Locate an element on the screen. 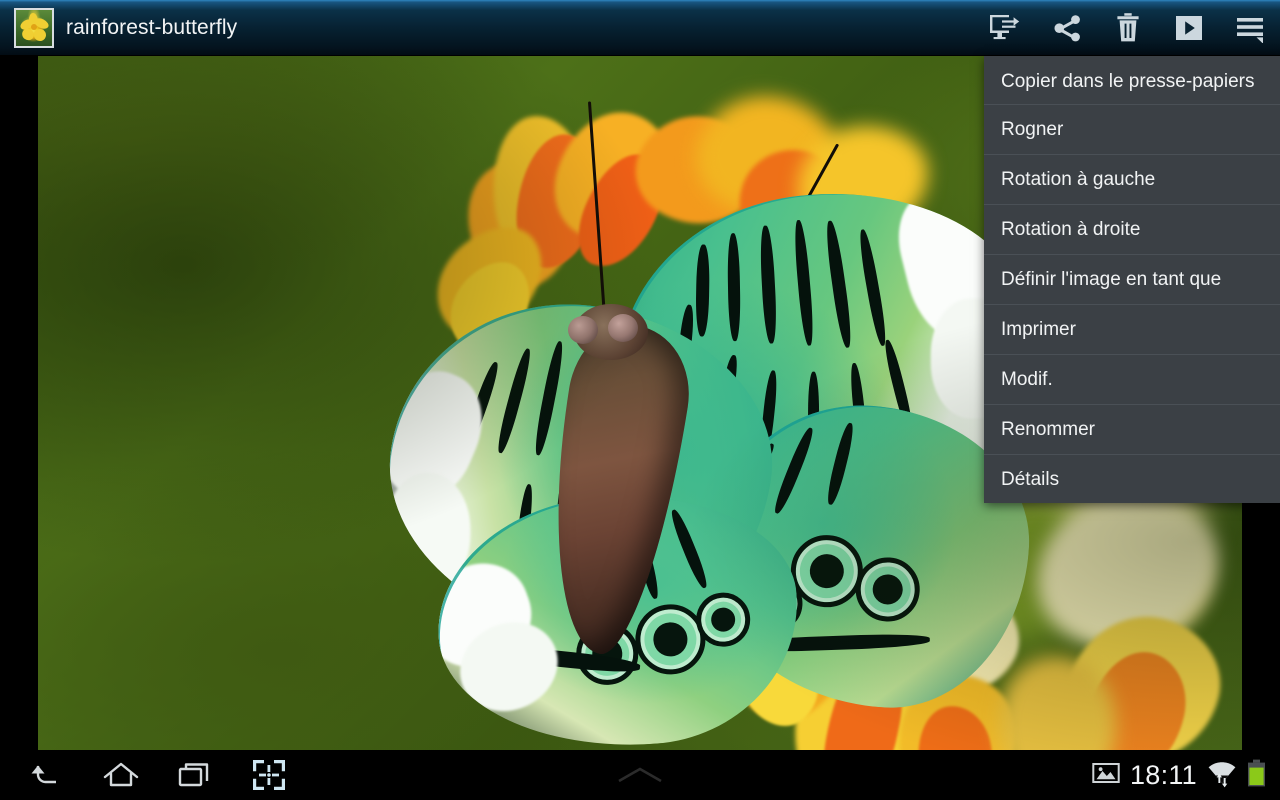  menu-item-rotate-right: Rotation à droite is located at coordinates (1132, 230).